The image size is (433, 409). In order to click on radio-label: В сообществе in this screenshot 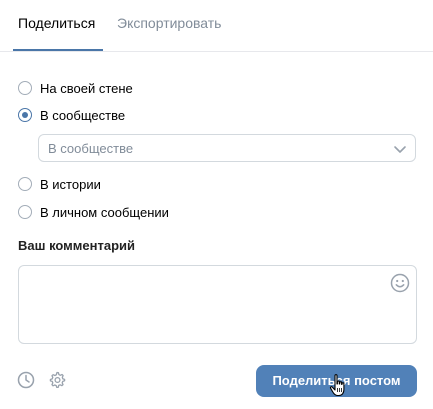, I will do `click(83, 115)`.